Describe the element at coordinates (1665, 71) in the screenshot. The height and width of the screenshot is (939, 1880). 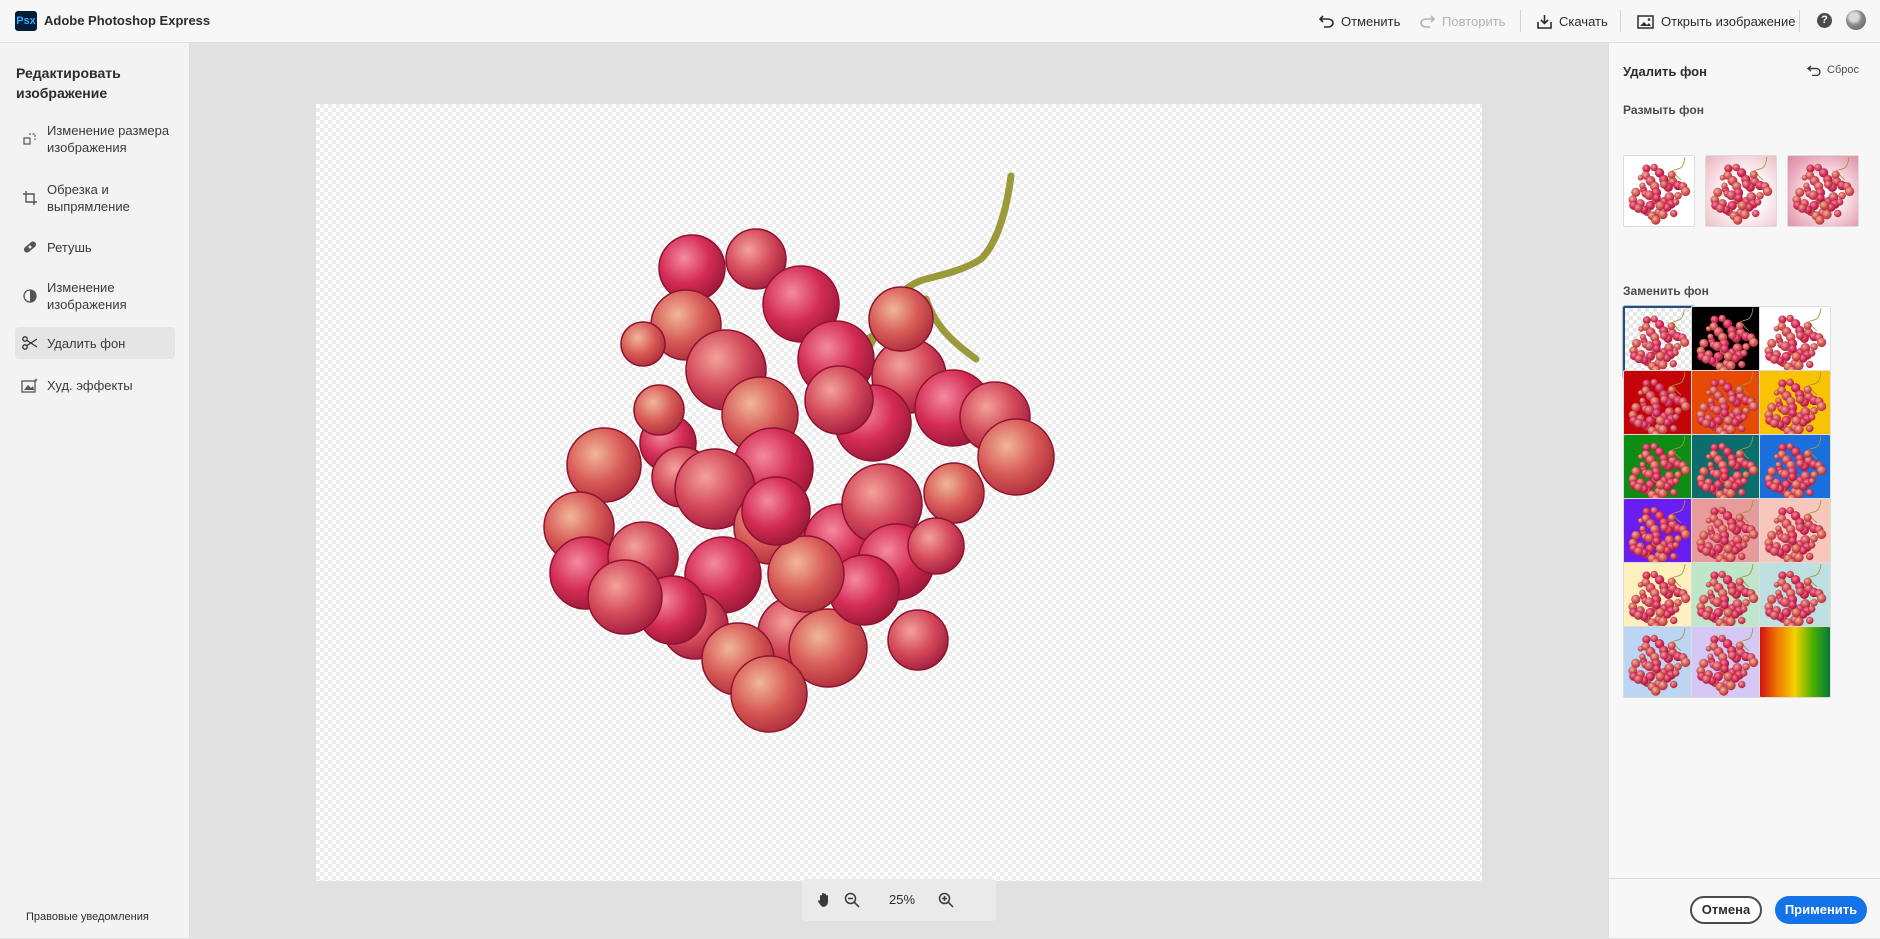
I see `panel-title: Удалить фон` at that location.